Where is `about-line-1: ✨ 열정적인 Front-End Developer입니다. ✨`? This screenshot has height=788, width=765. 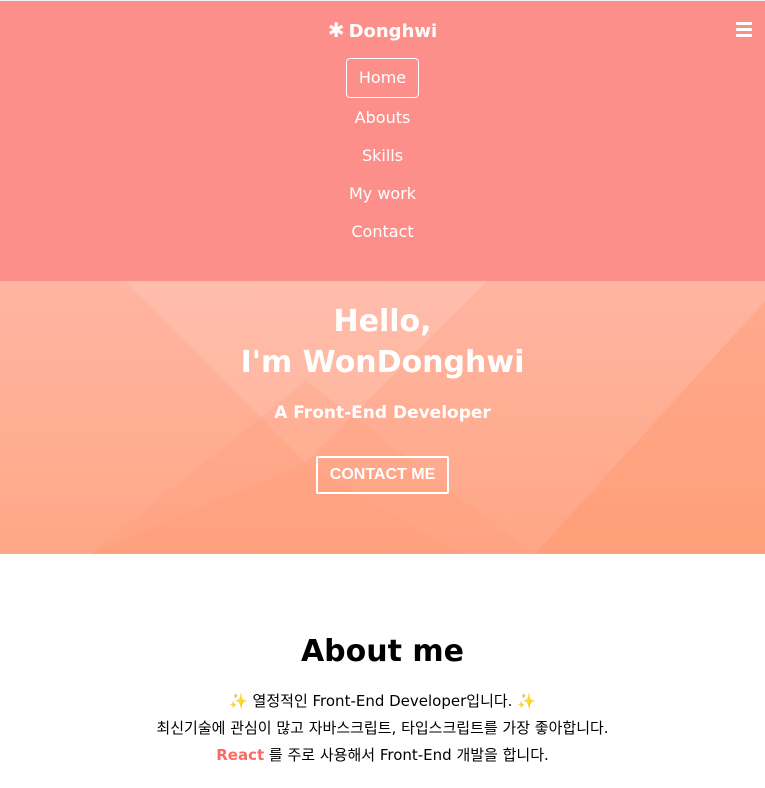
about-line-1: ✨ 열정적인 Front-End Developer입니다. ✨ is located at coordinates (382, 701).